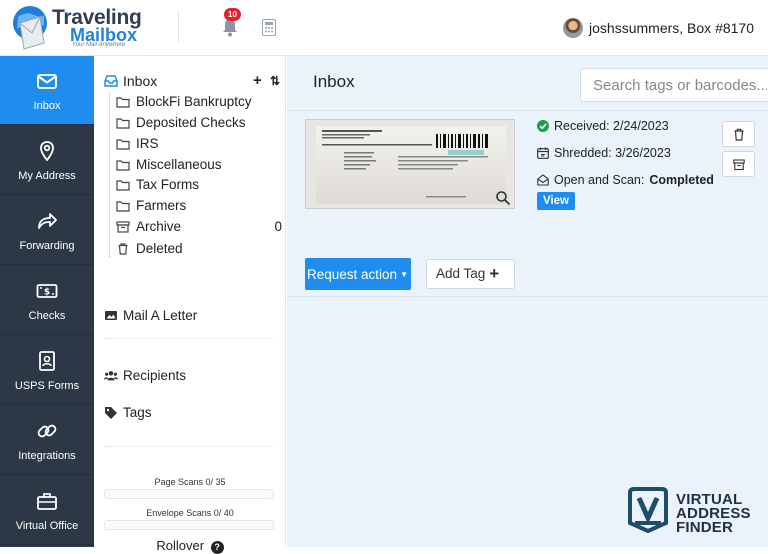 The height and width of the screenshot is (554, 768). I want to click on user-account-label: joshssummers, Box #8170, so click(671, 28).